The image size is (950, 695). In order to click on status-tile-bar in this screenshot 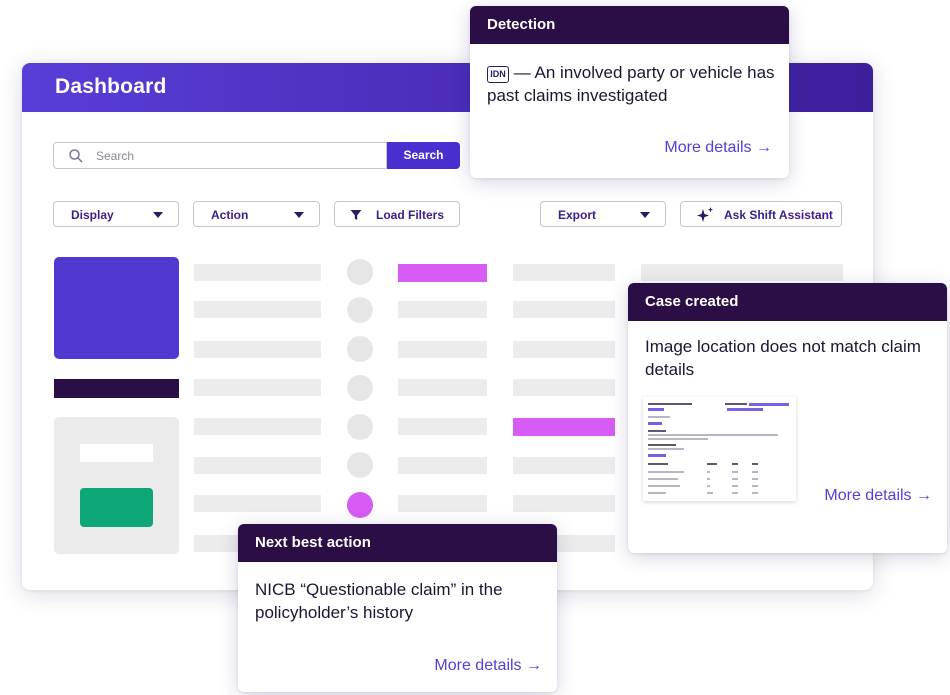, I will do `click(116, 453)`.